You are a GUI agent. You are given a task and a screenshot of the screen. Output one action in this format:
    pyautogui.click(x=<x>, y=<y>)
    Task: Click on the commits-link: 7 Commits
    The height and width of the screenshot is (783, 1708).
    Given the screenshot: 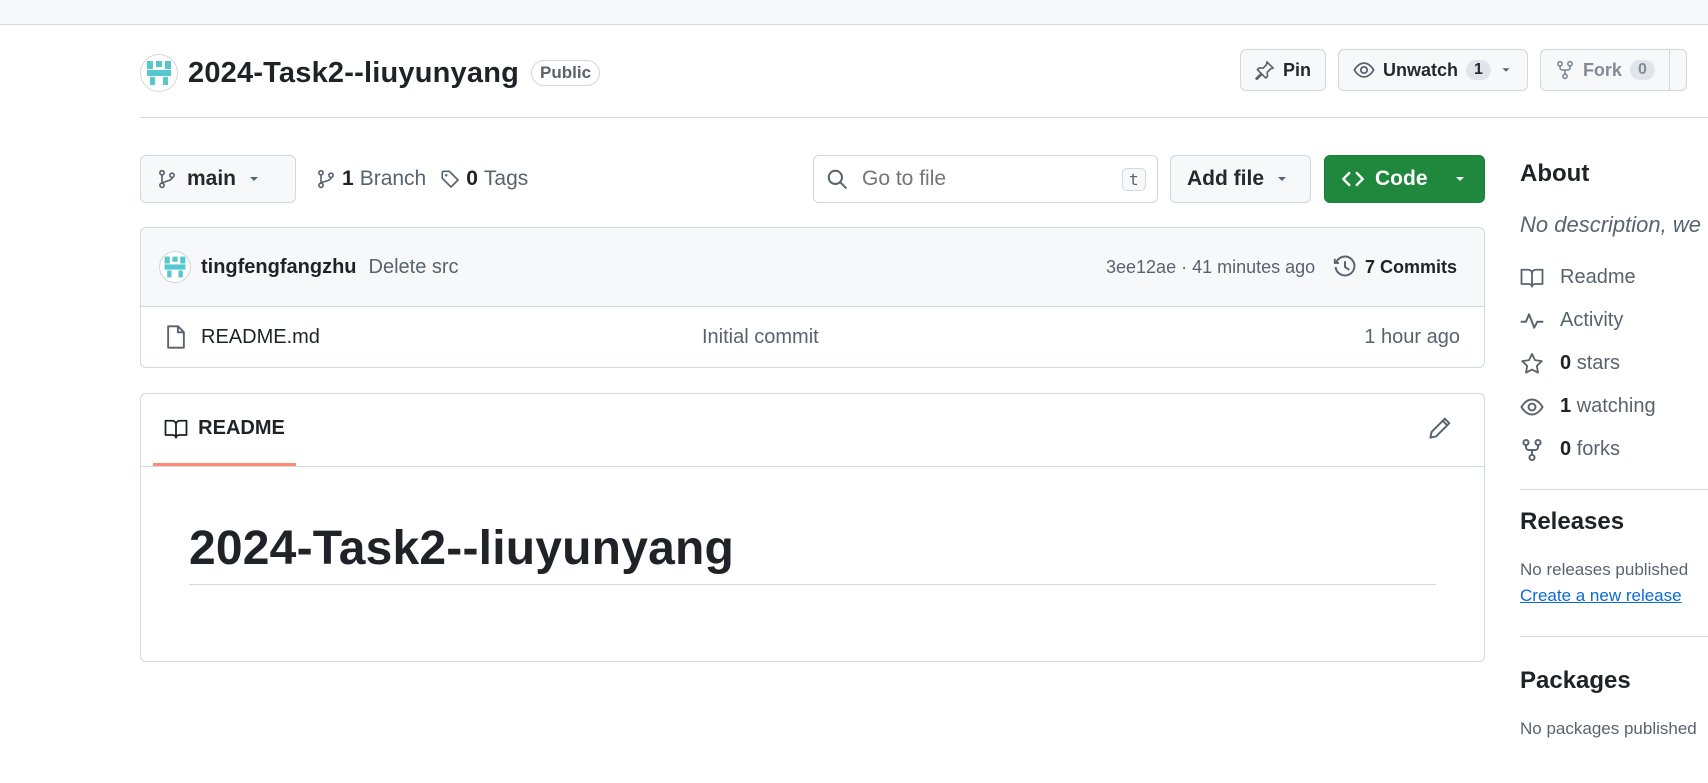 What is the action you would take?
    pyautogui.click(x=1395, y=267)
    